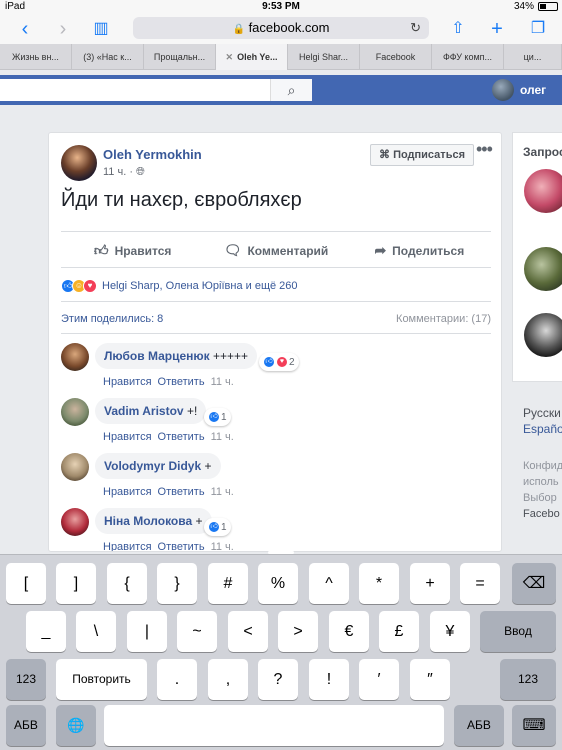  I want to click on key: [, so click(26, 583).